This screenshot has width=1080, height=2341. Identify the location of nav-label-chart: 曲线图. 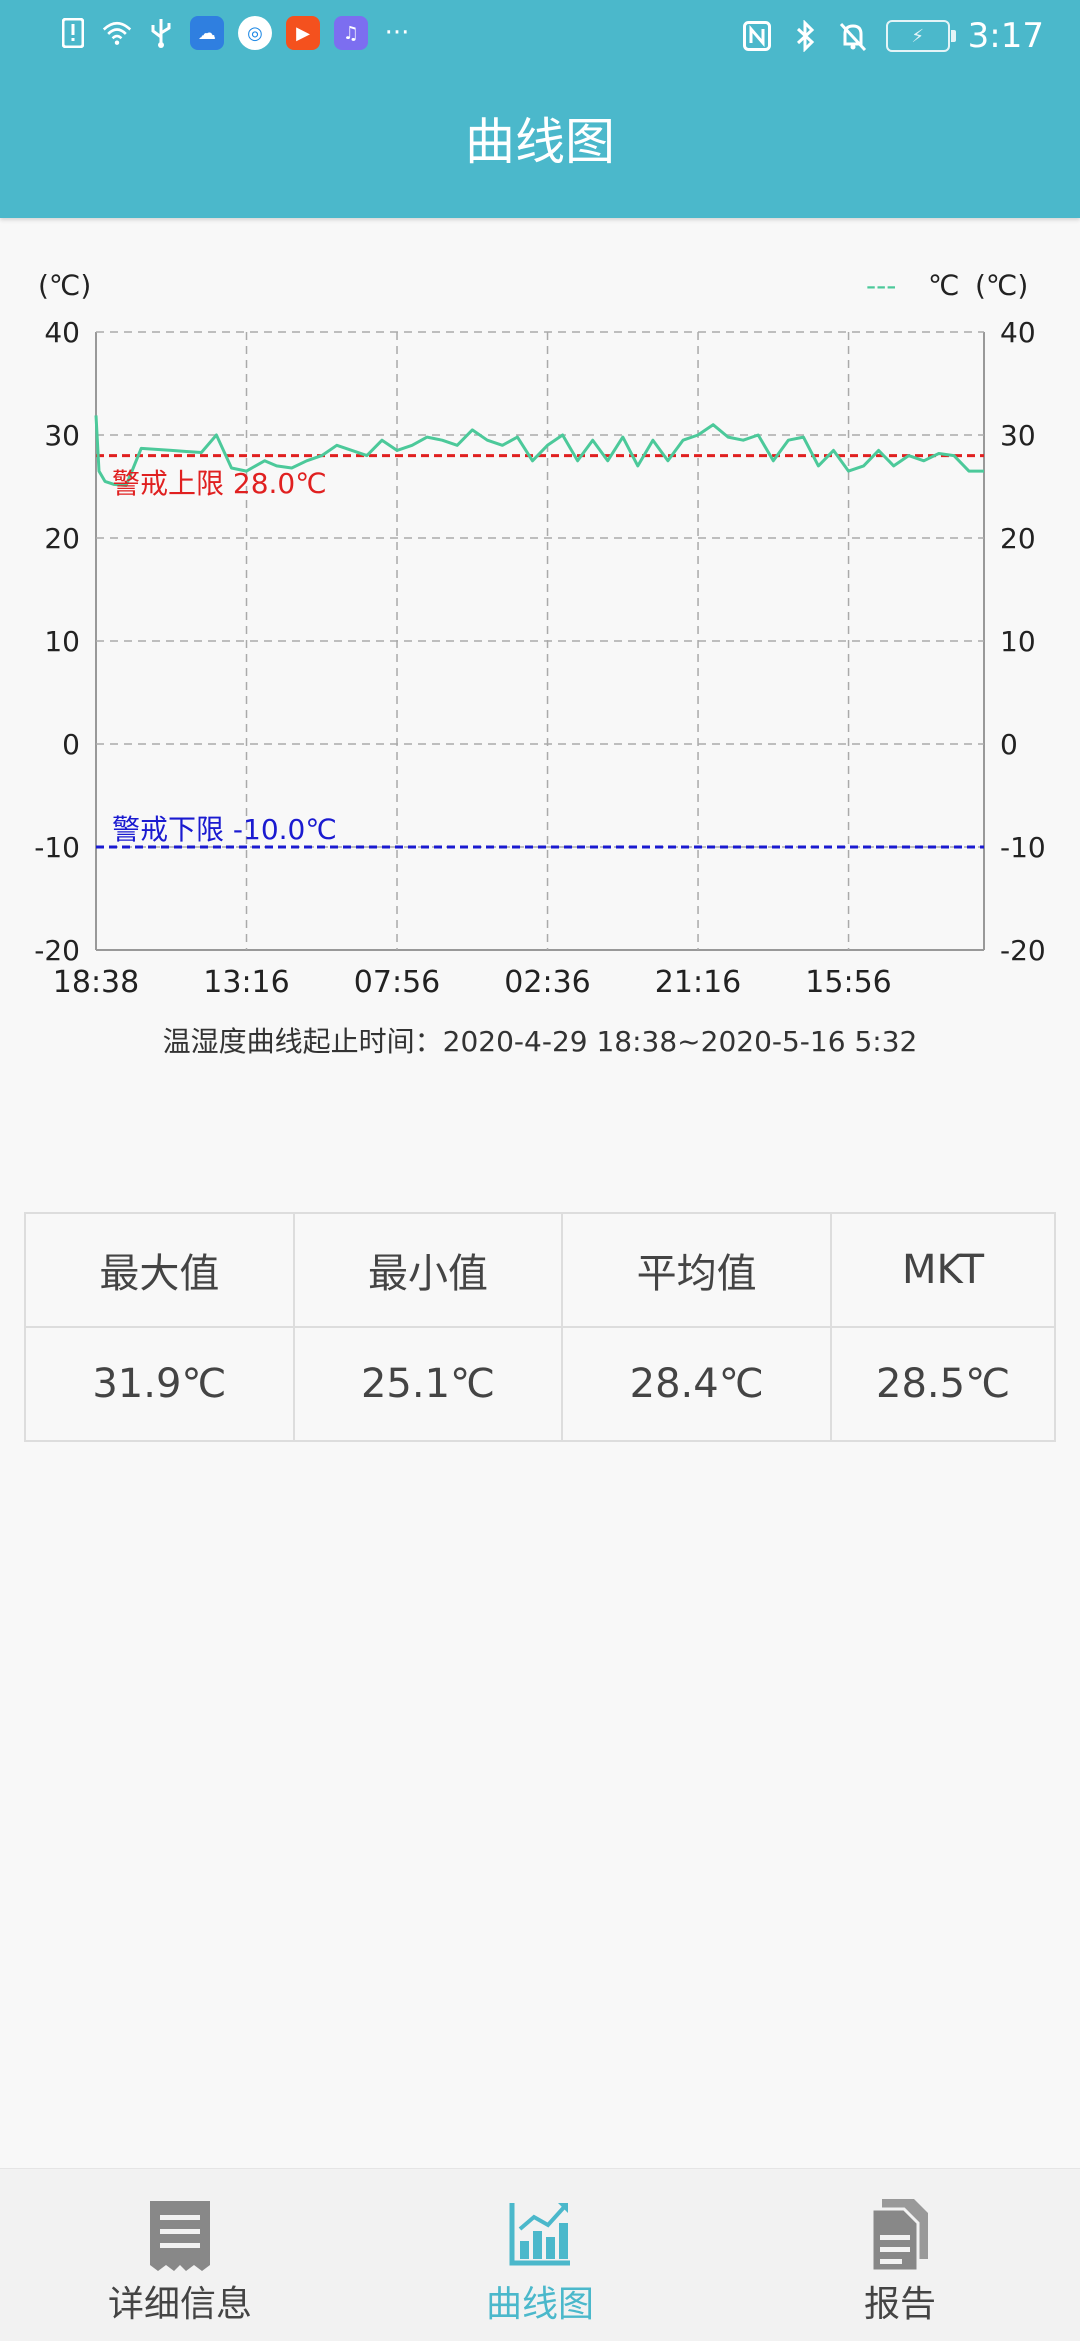
(539, 2304).